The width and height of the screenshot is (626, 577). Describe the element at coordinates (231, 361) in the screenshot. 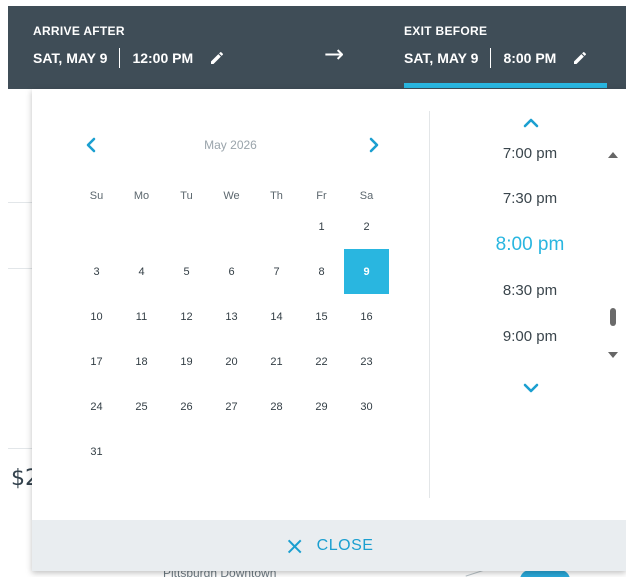

I see `calendar-day: 20` at that location.